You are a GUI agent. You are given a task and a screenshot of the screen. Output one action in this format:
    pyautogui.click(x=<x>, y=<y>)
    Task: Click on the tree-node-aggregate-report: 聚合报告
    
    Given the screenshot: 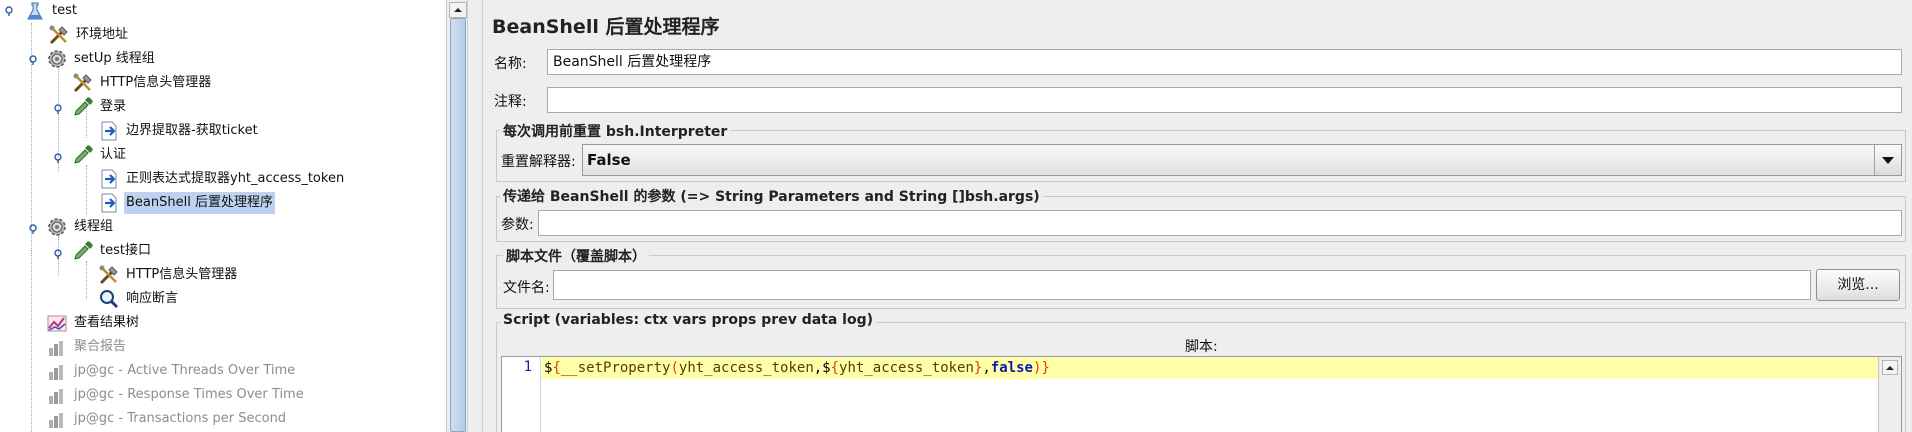 What is the action you would take?
    pyautogui.click(x=87, y=347)
    